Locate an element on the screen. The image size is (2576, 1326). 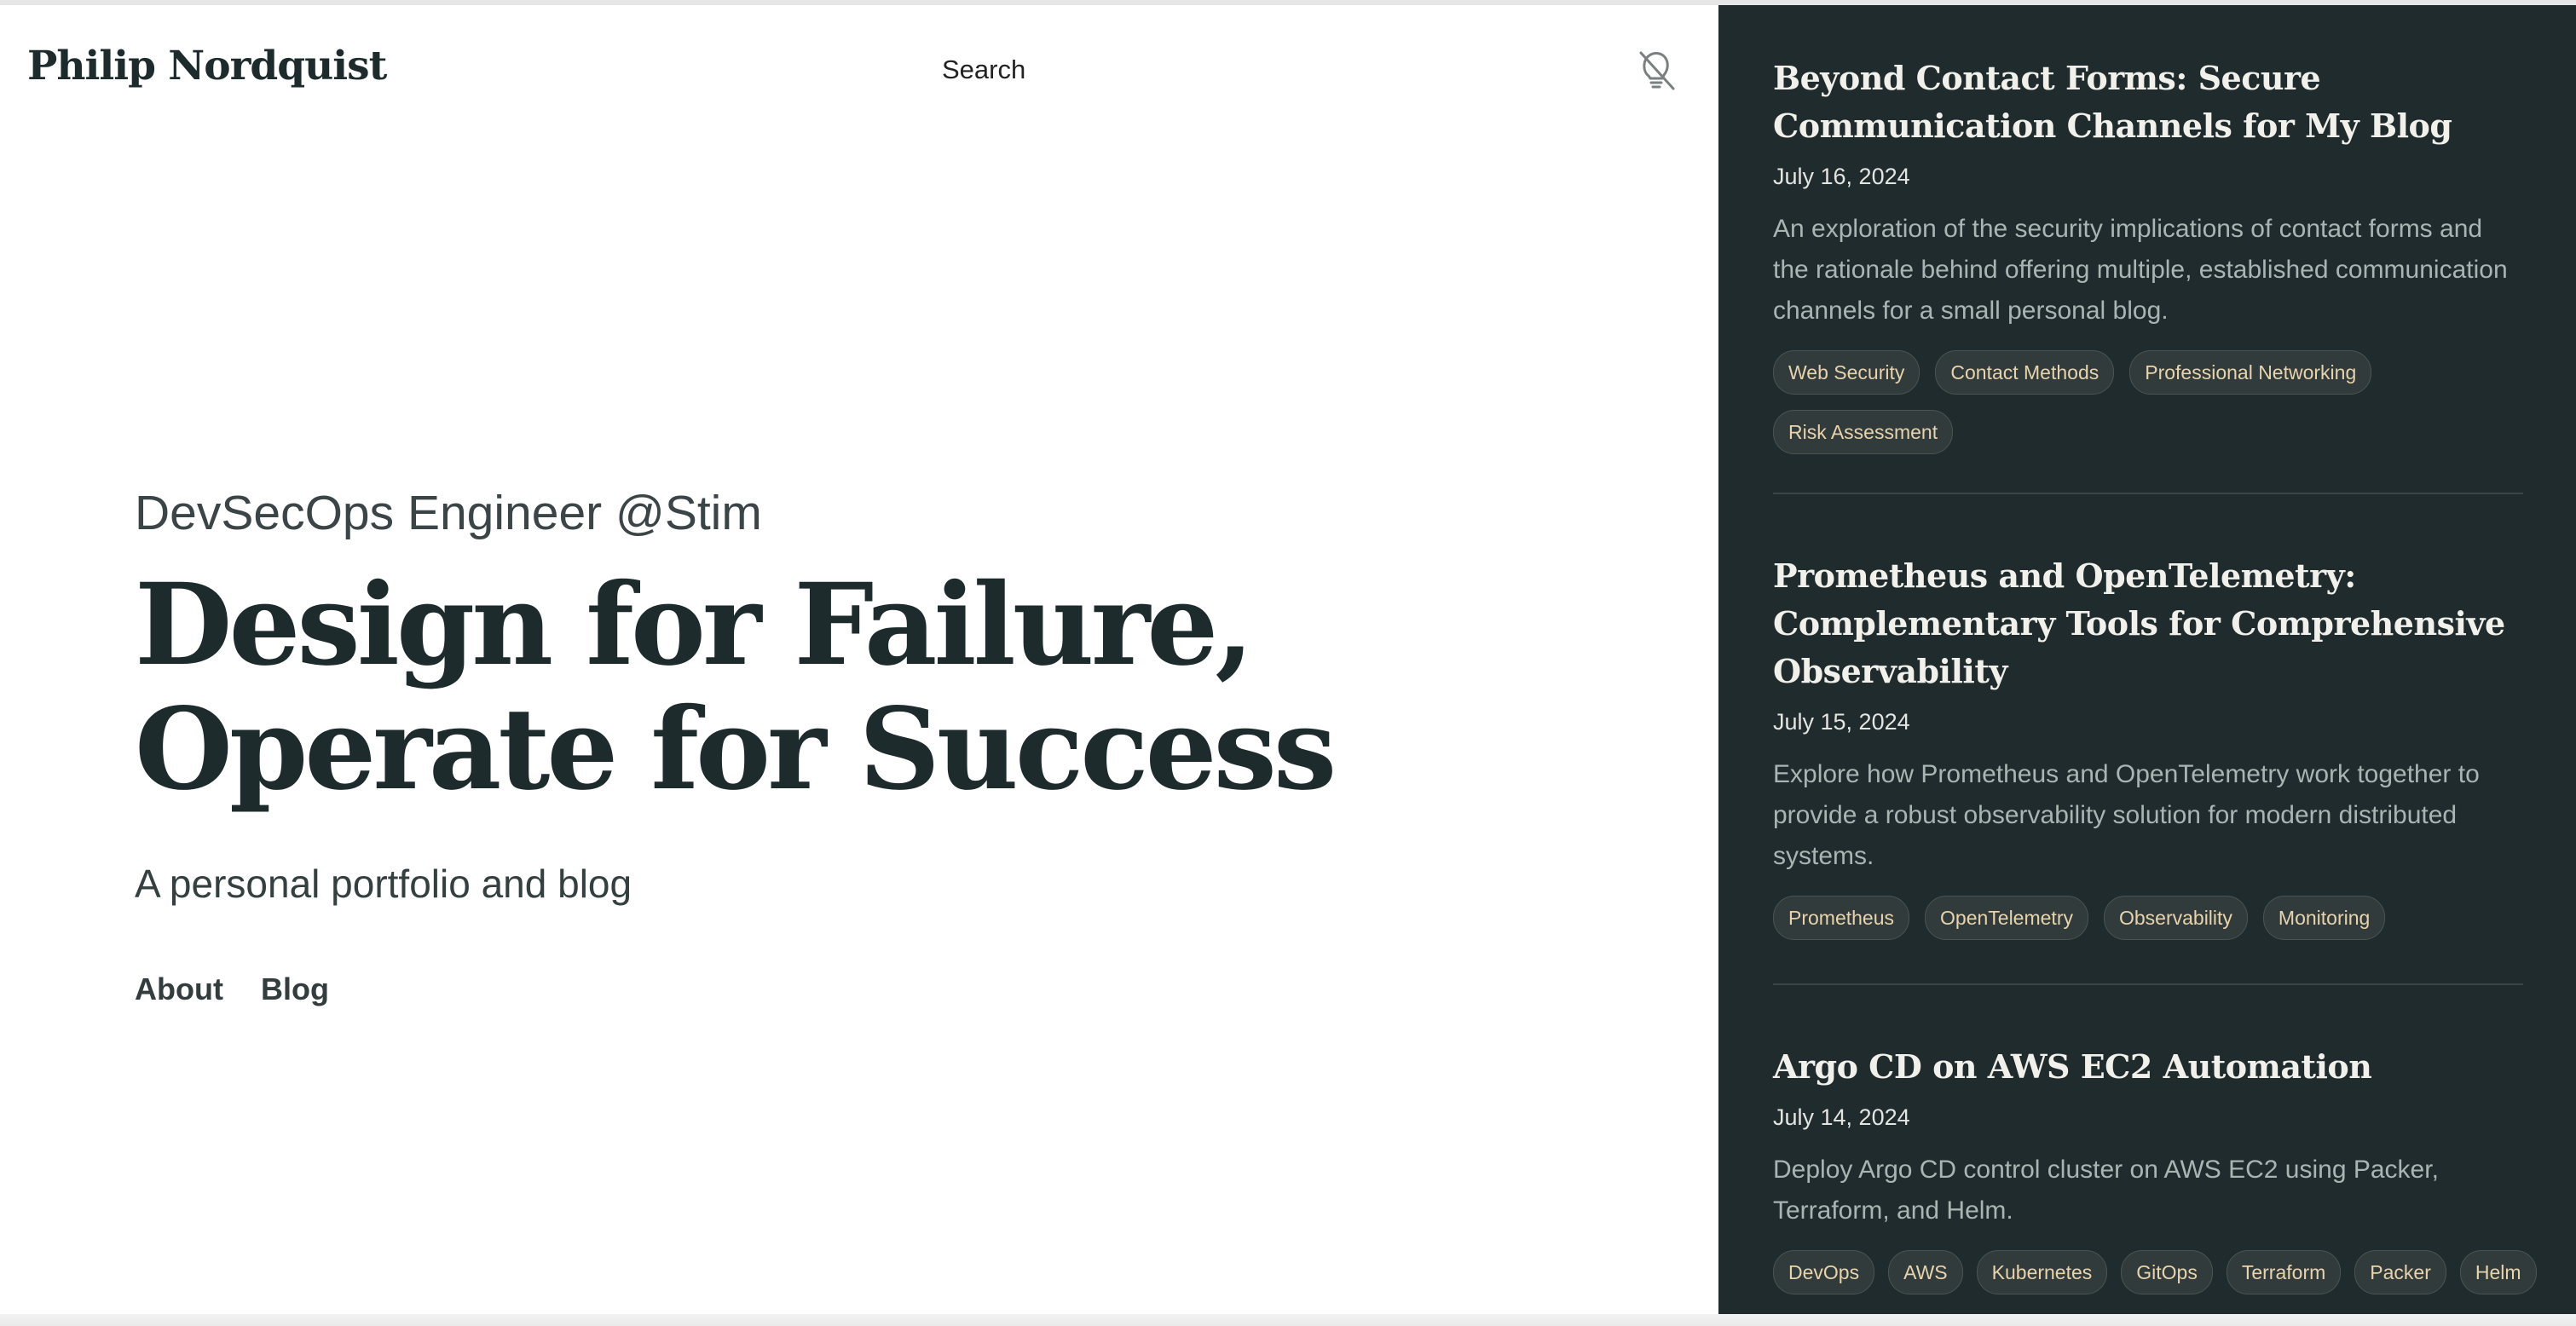
about-link: About is located at coordinates (179, 989).